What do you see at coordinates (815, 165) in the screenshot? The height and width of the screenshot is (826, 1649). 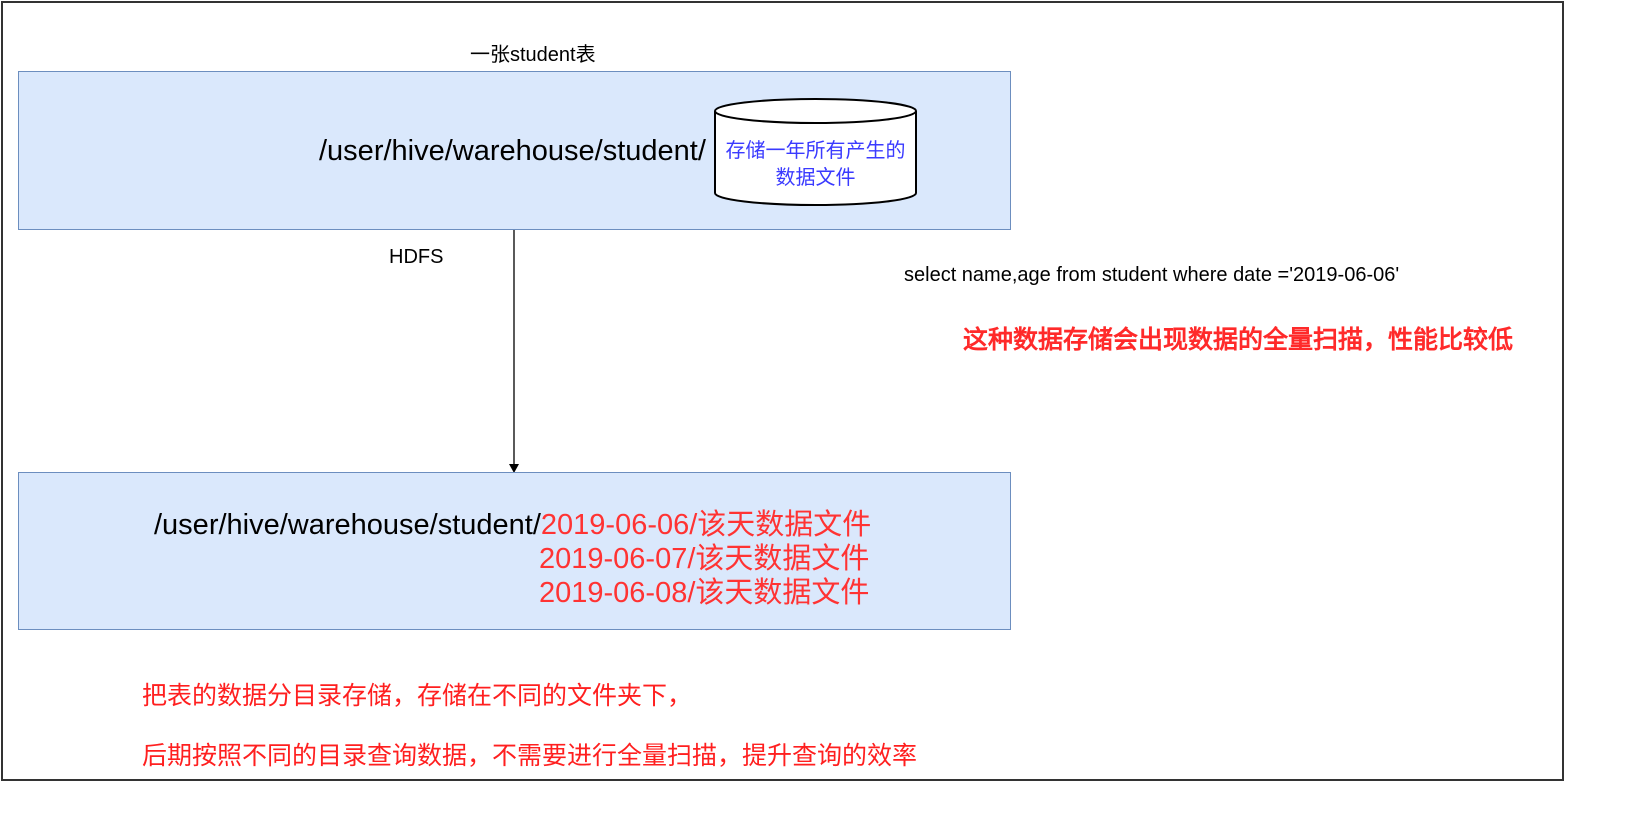 I see `storage-description: 存储一年所有产生的 数据文件` at bounding box center [815, 165].